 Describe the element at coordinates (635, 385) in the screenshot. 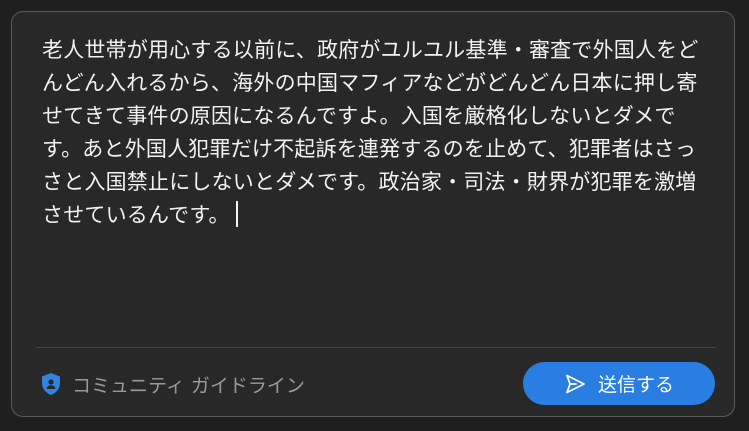

I see `send-button-label: 送信する` at that location.